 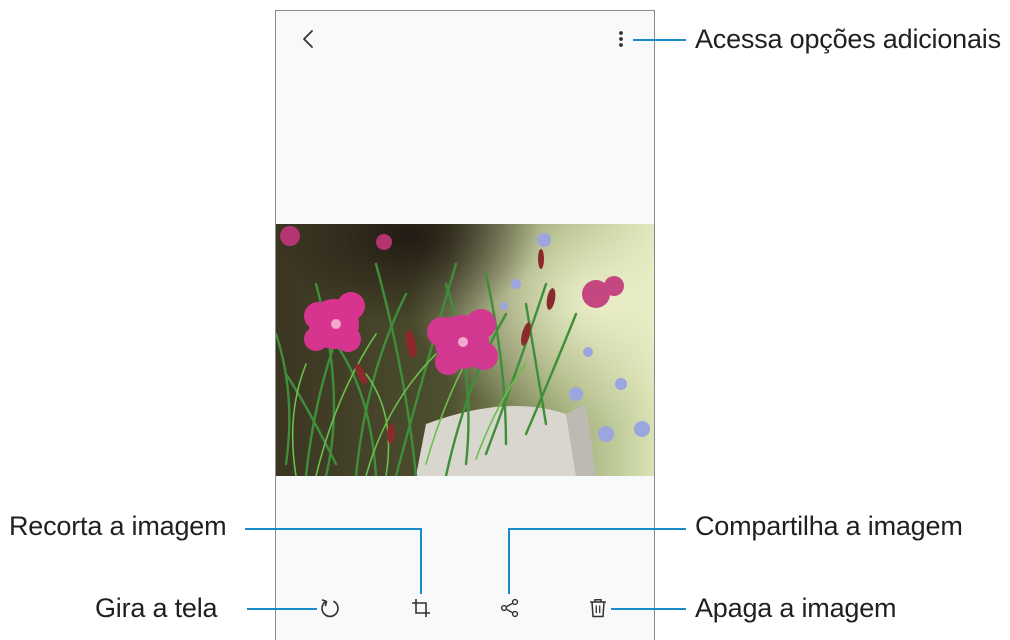 What do you see at coordinates (333, 529) in the screenshot?
I see `leader-crop-h` at bounding box center [333, 529].